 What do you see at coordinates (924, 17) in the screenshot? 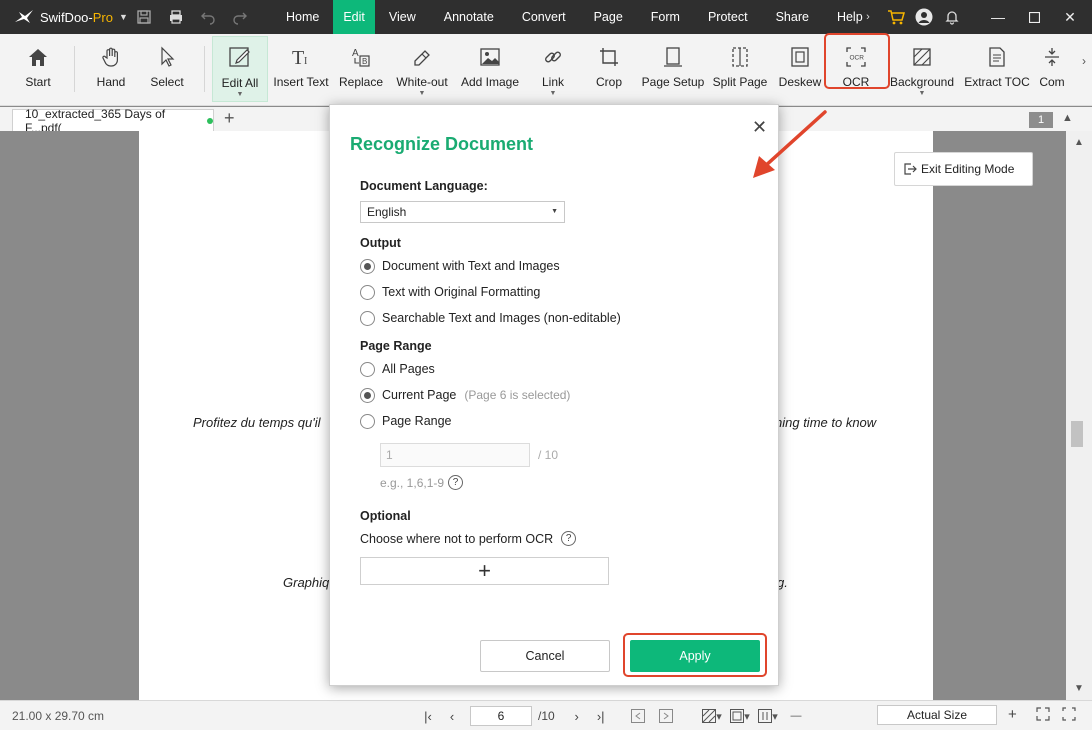
I see `user-avatar-icon` at bounding box center [924, 17].